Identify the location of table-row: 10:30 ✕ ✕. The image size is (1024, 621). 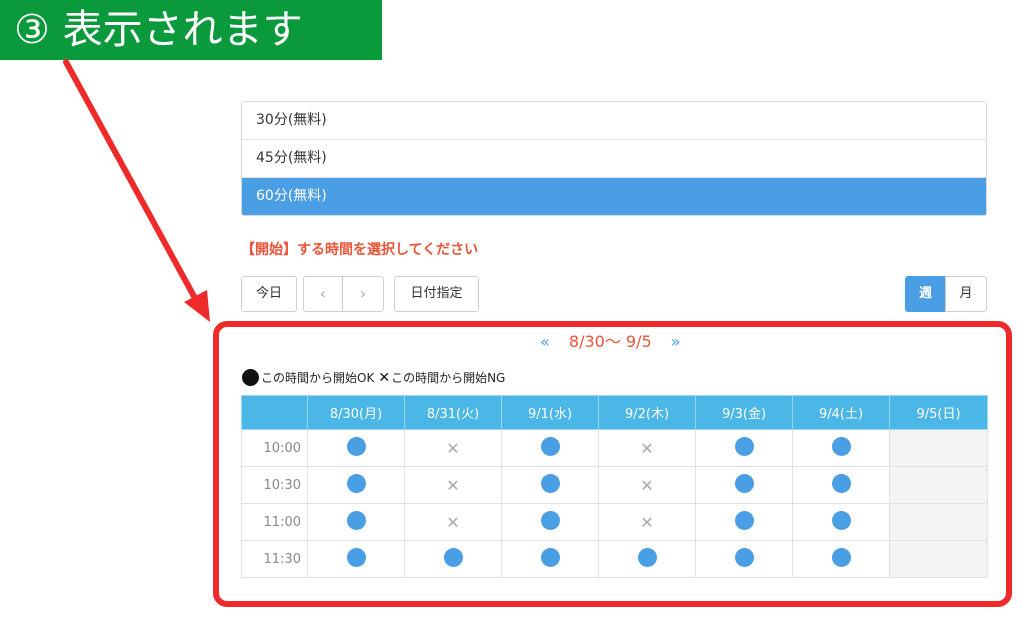
(614, 485).